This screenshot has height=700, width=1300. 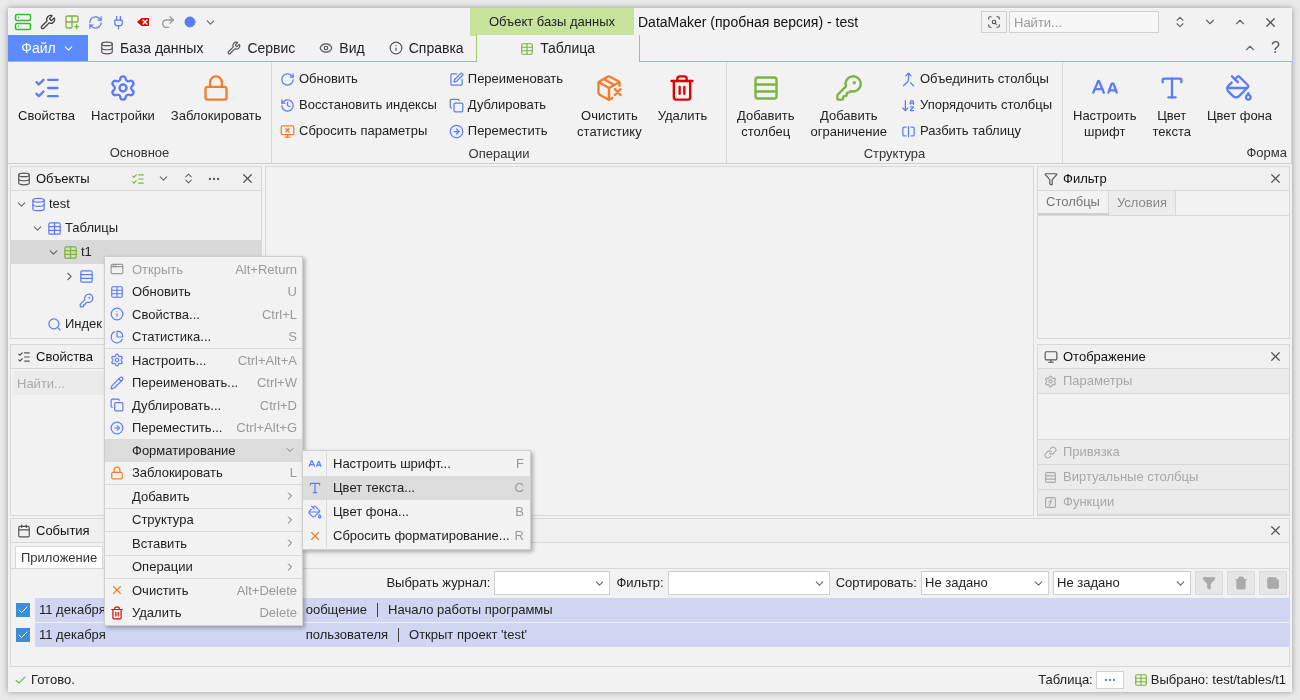 I want to click on context-group-label: Объект базы данных, so click(x=552, y=22).